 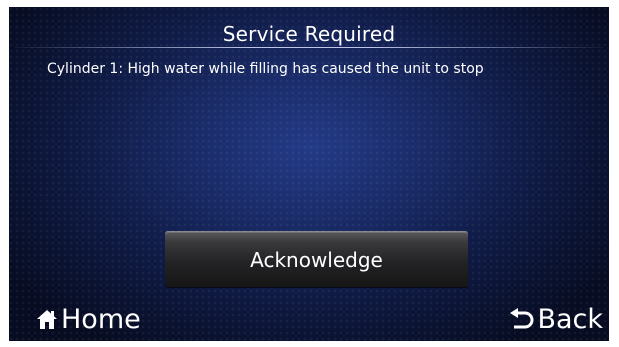 I want to click on back-arrow-icon, so click(x=521, y=319).